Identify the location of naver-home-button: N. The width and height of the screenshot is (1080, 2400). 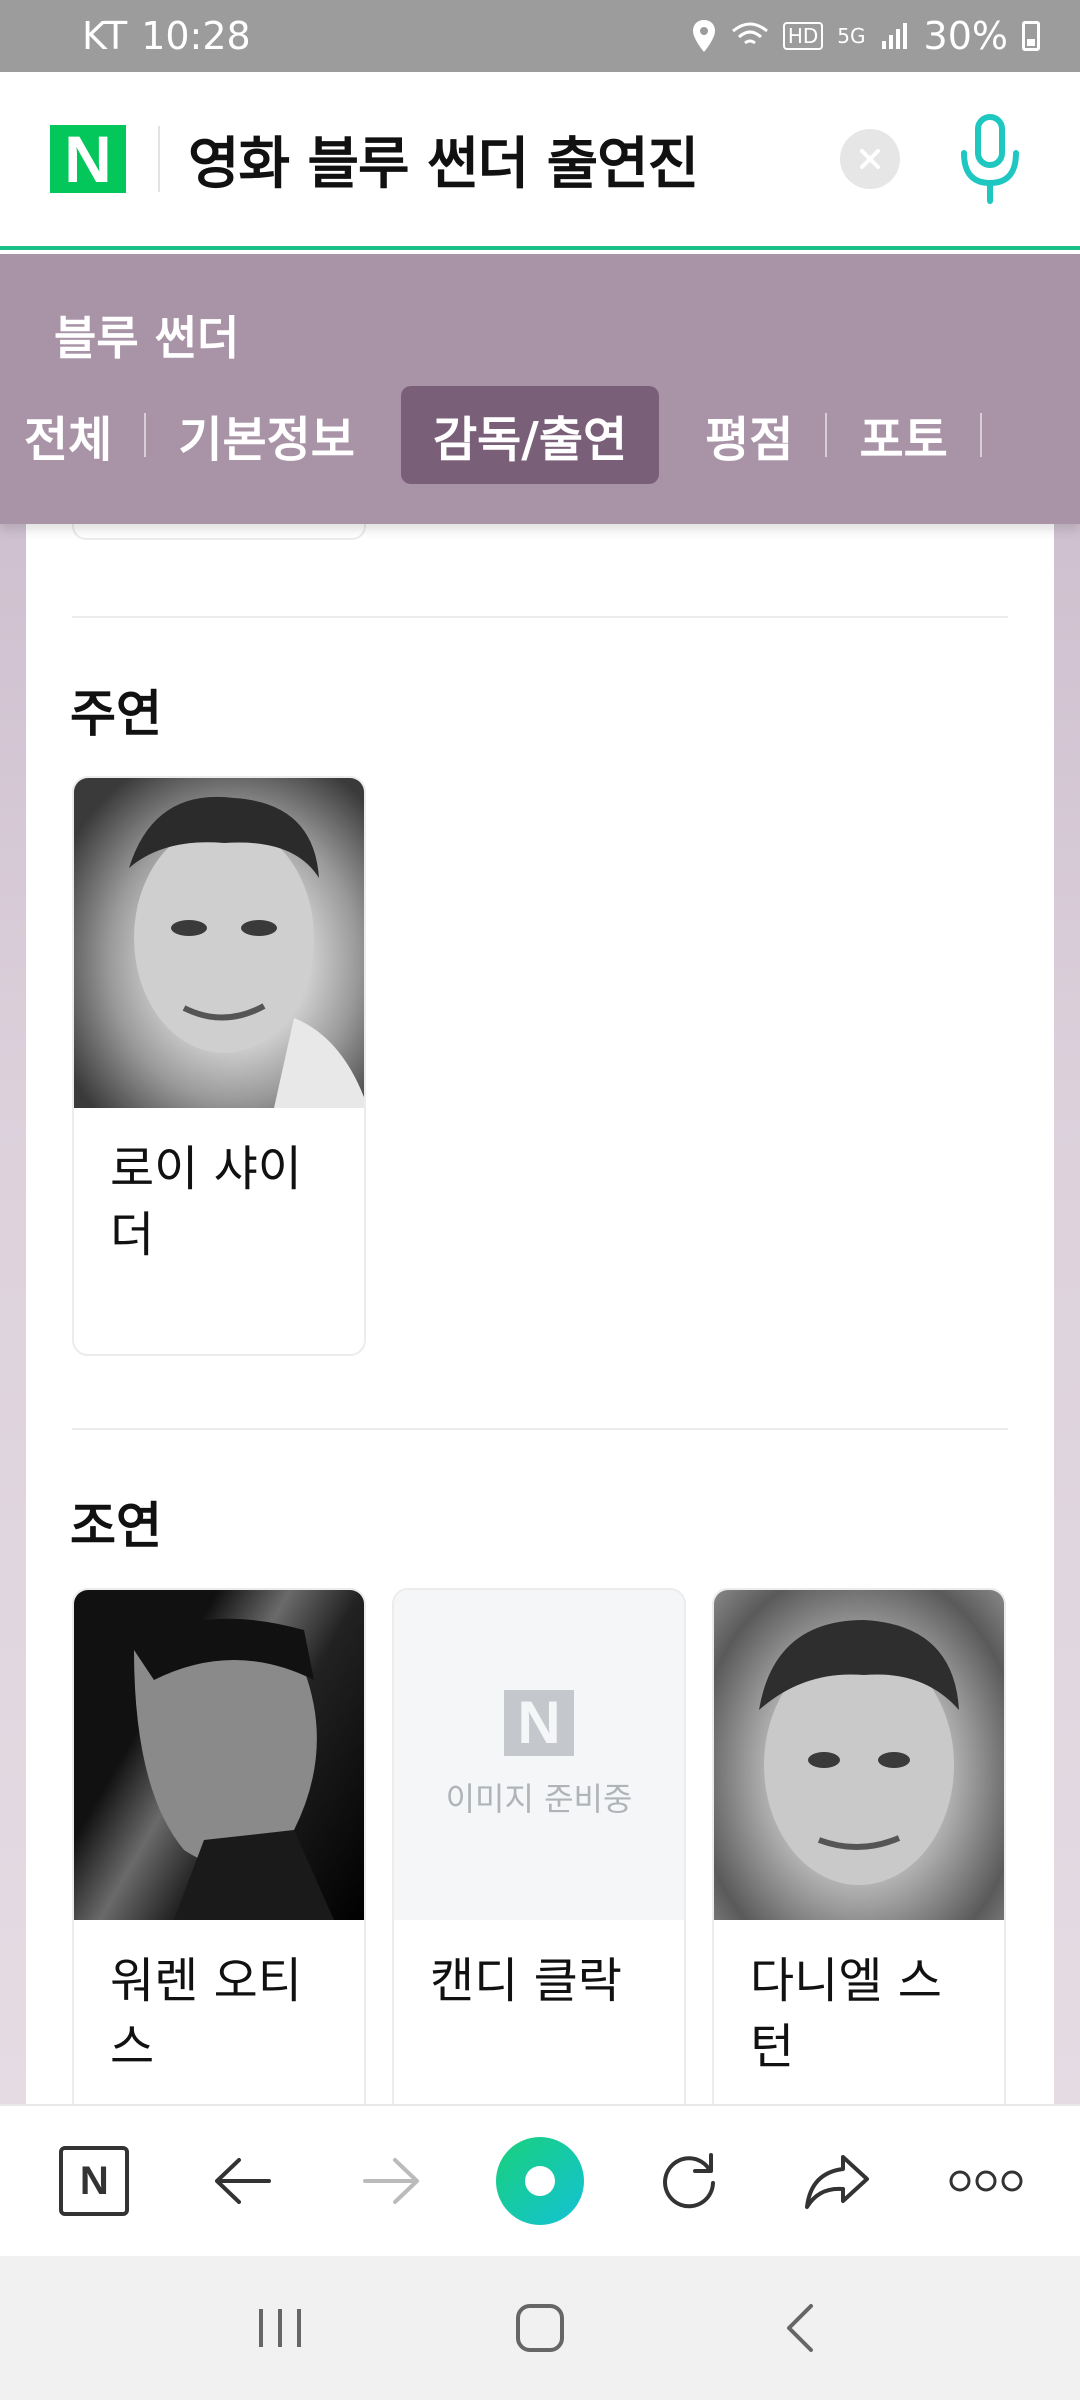
(94, 2181).